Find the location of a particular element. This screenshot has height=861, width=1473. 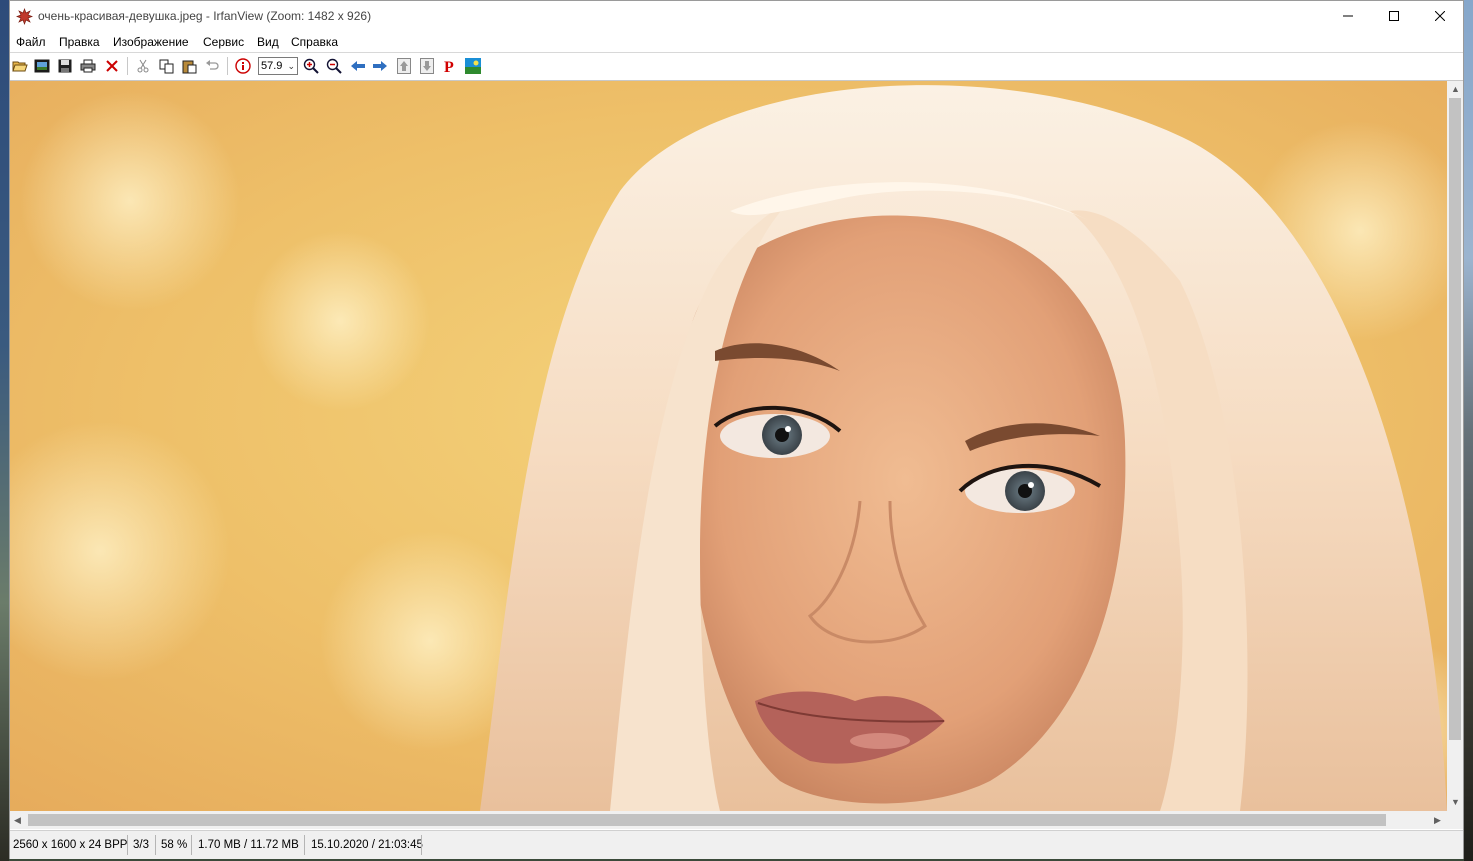

minimize-icon is located at coordinates (1348, 16).